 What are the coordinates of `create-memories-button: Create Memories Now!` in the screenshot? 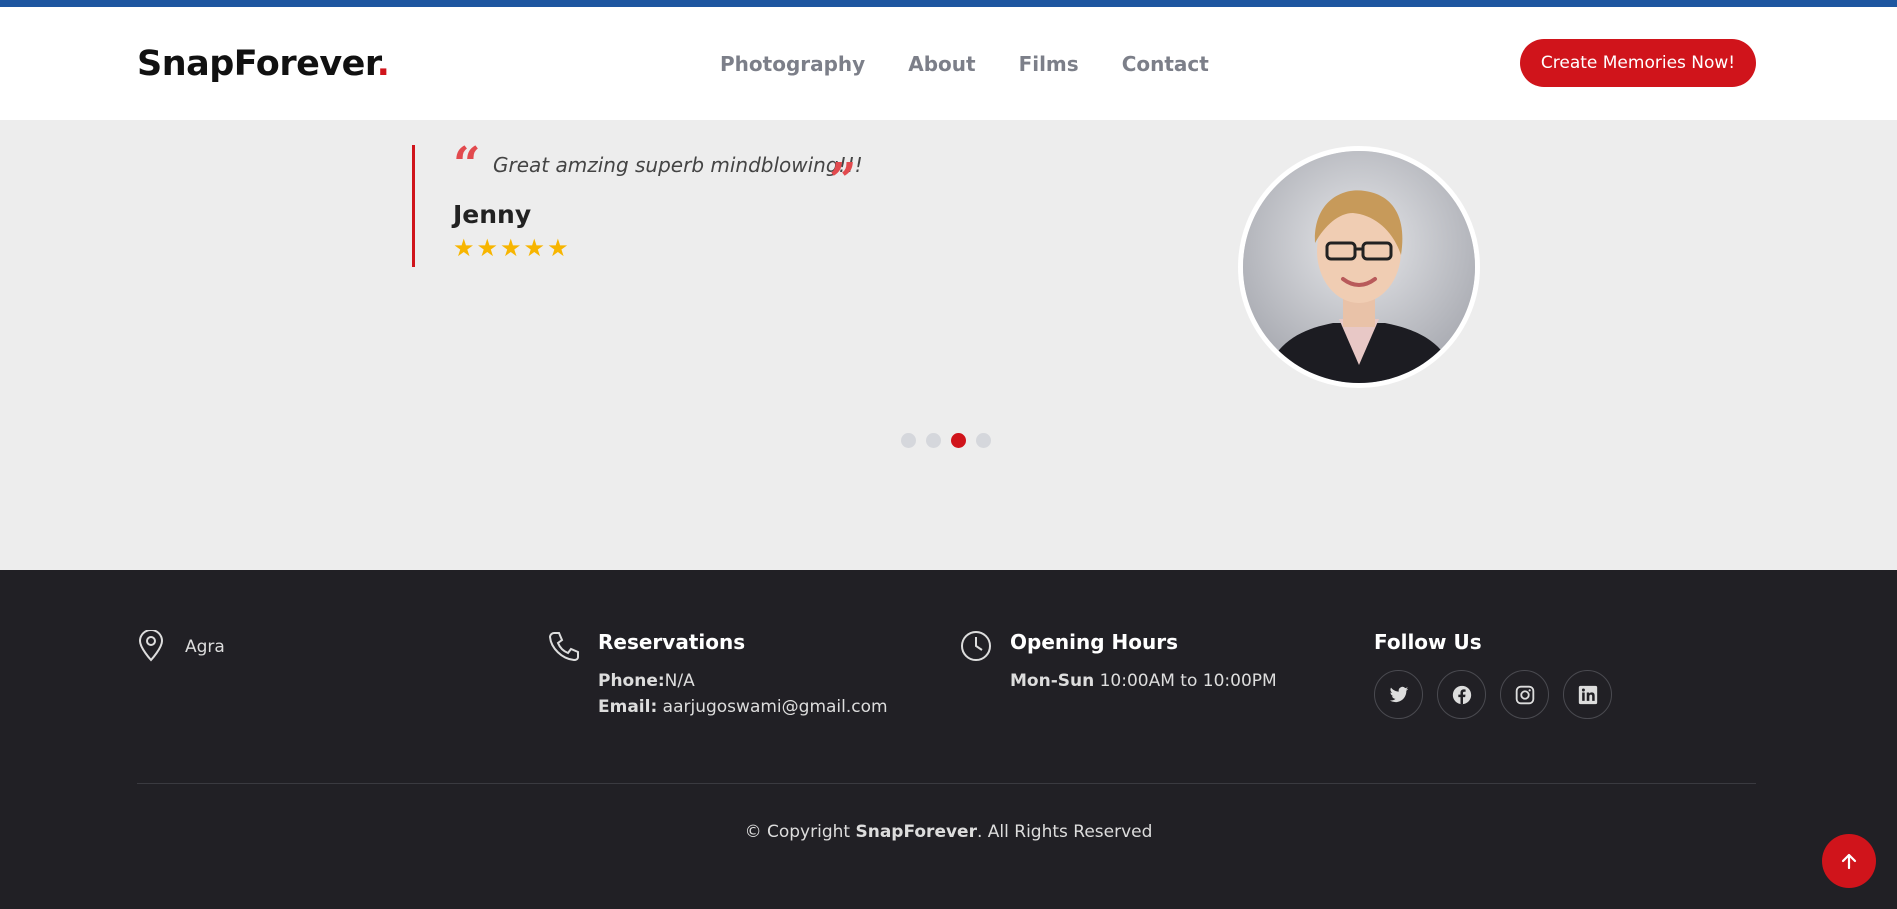 It's located at (1638, 63).